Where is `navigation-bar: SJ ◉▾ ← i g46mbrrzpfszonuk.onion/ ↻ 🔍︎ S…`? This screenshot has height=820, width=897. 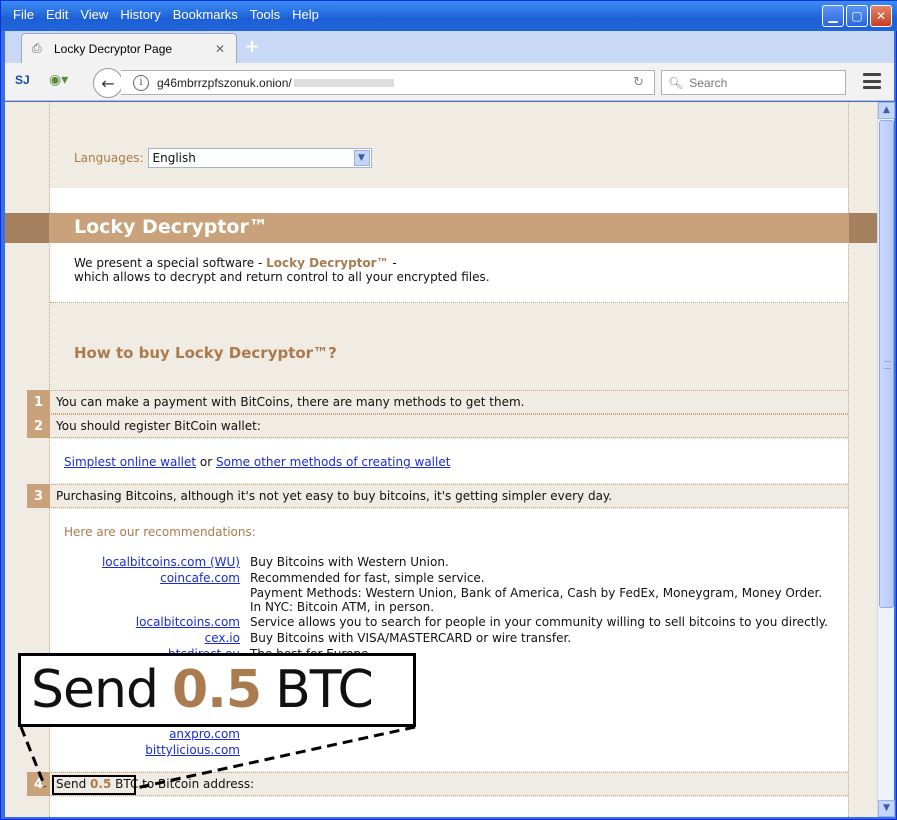
navigation-bar: SJ ◉▾ ← i g46mbrrzpfszonuk.onion/ ↻ 🔍︎ S… is located at coordinates (449, 82).